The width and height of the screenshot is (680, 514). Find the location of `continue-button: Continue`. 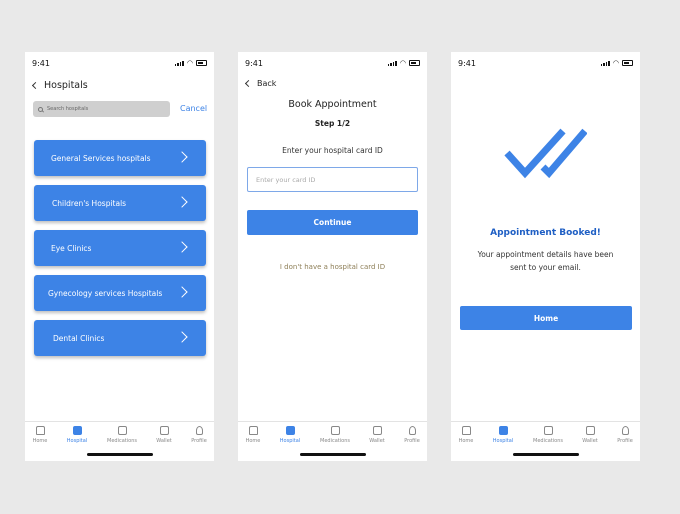

continue-button: Continue is located at coordinates (332, 222).